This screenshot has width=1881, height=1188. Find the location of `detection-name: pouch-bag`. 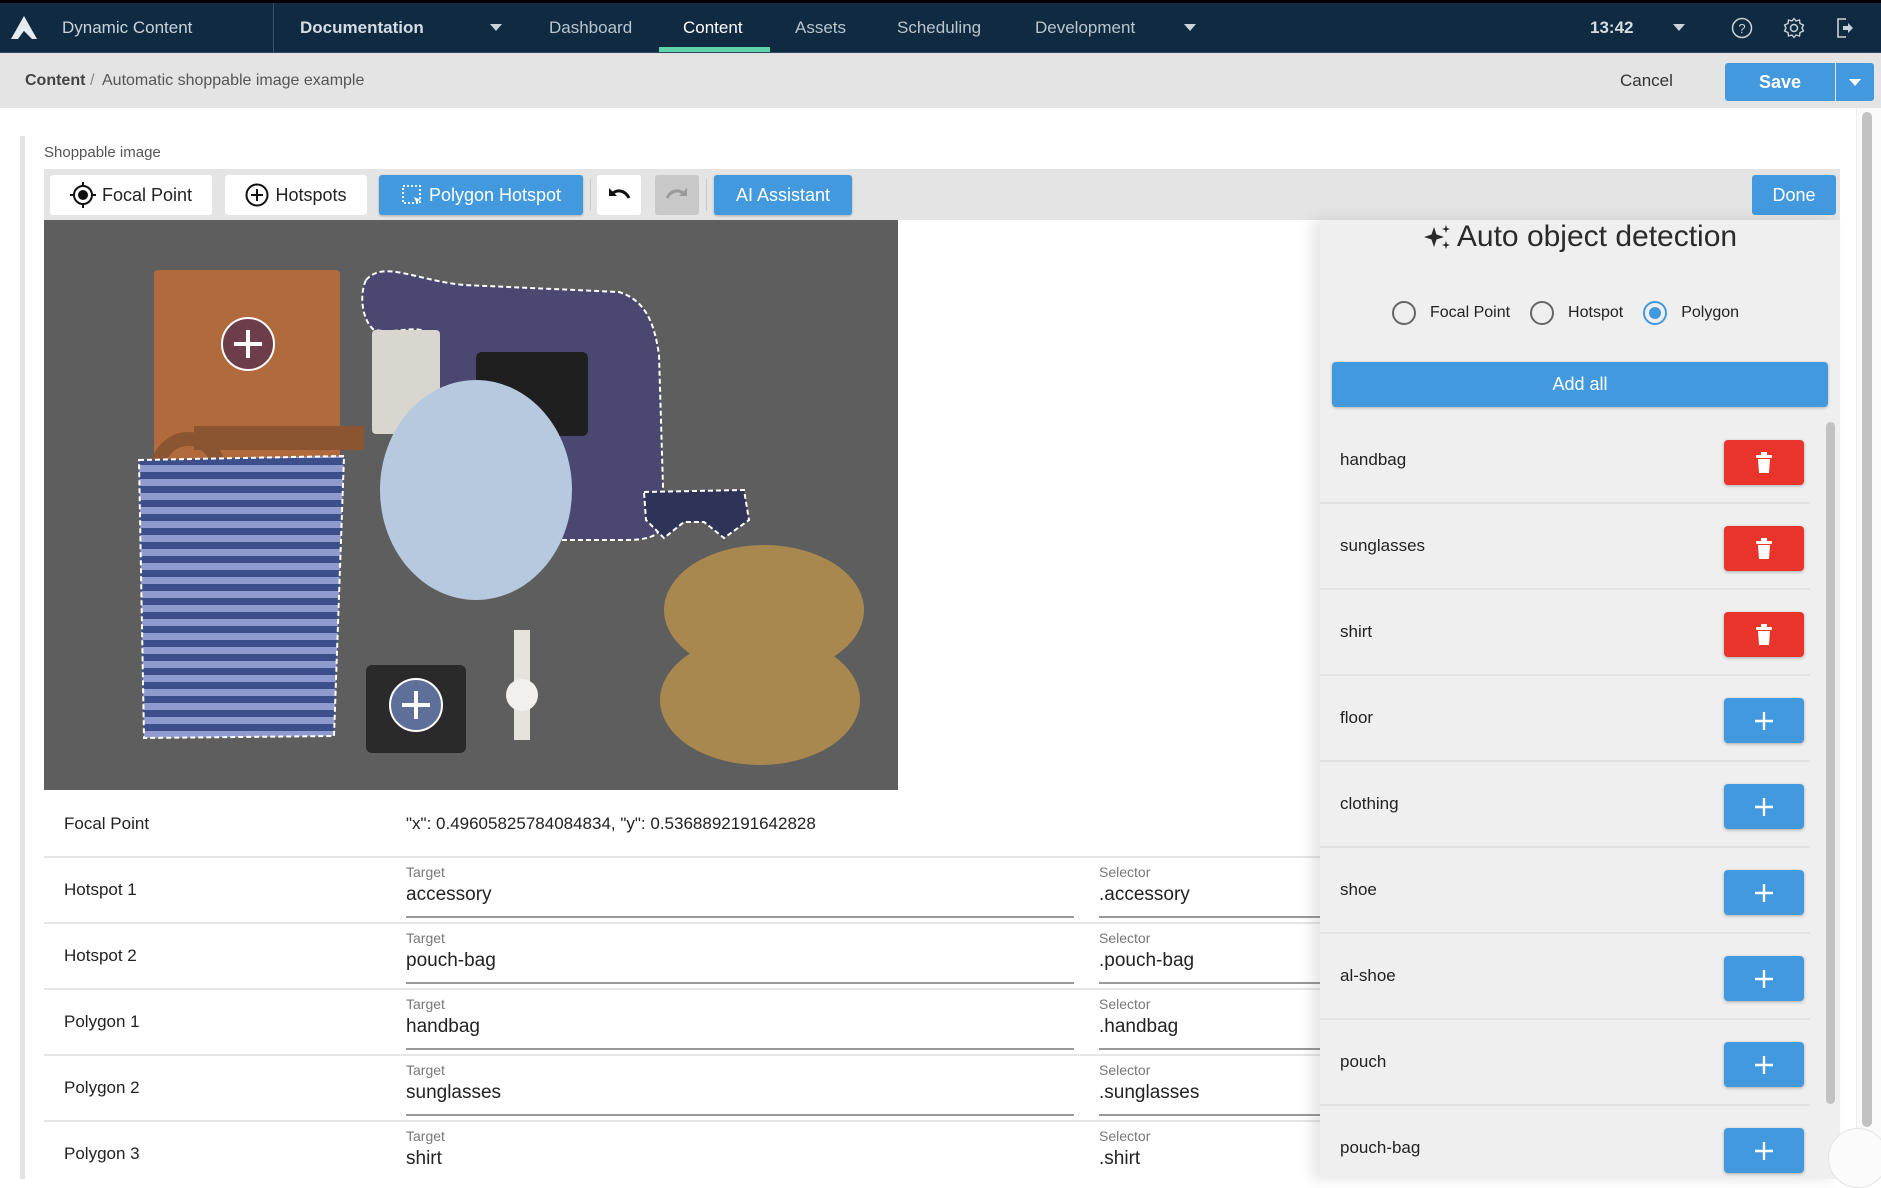

detection-name: pouch-bag is located at coordinates (1380, 1147).